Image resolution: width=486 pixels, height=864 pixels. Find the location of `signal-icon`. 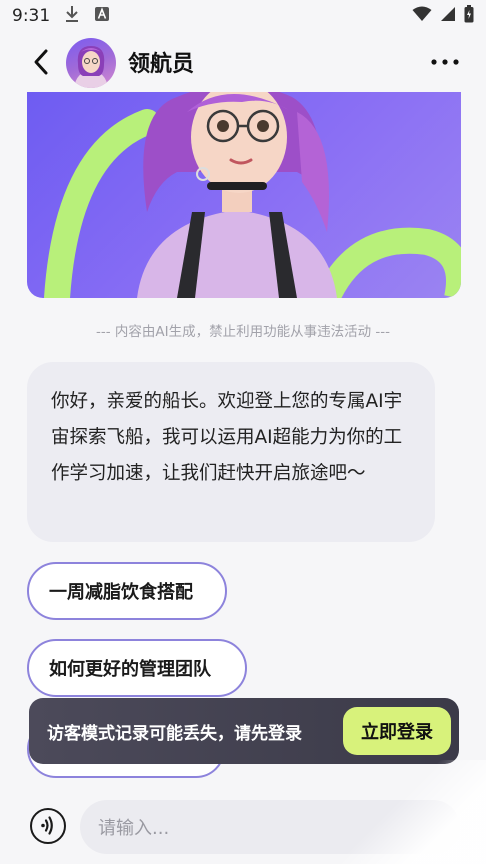

signal-icon is located at coordinates (448, 16).